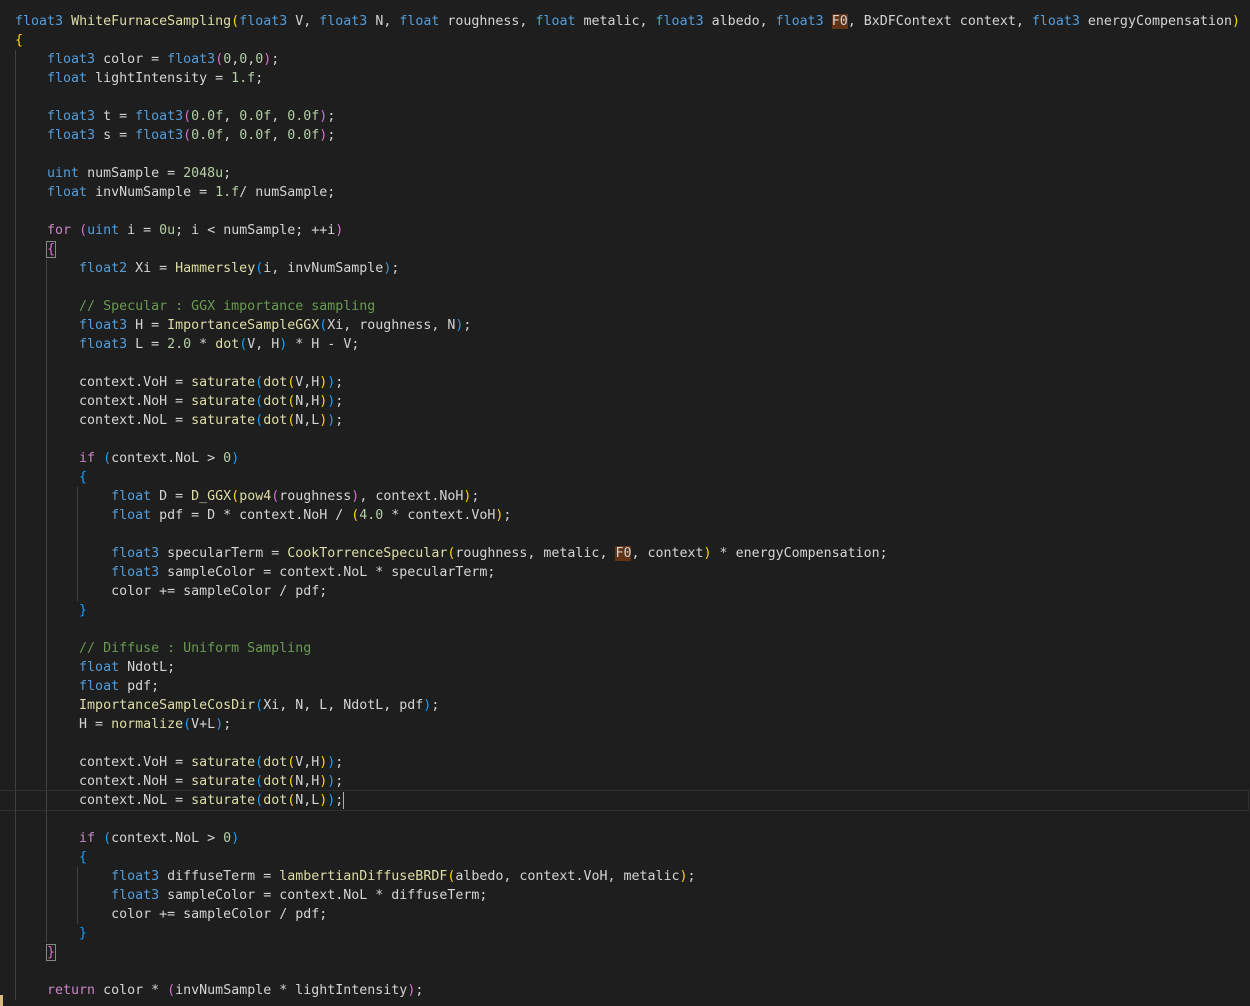 The width and height of the screenshot is (1250, 1006). Describe the element at coordinates (631, 686) in the screenshot. I see `code-line: float pdf;` at that location.